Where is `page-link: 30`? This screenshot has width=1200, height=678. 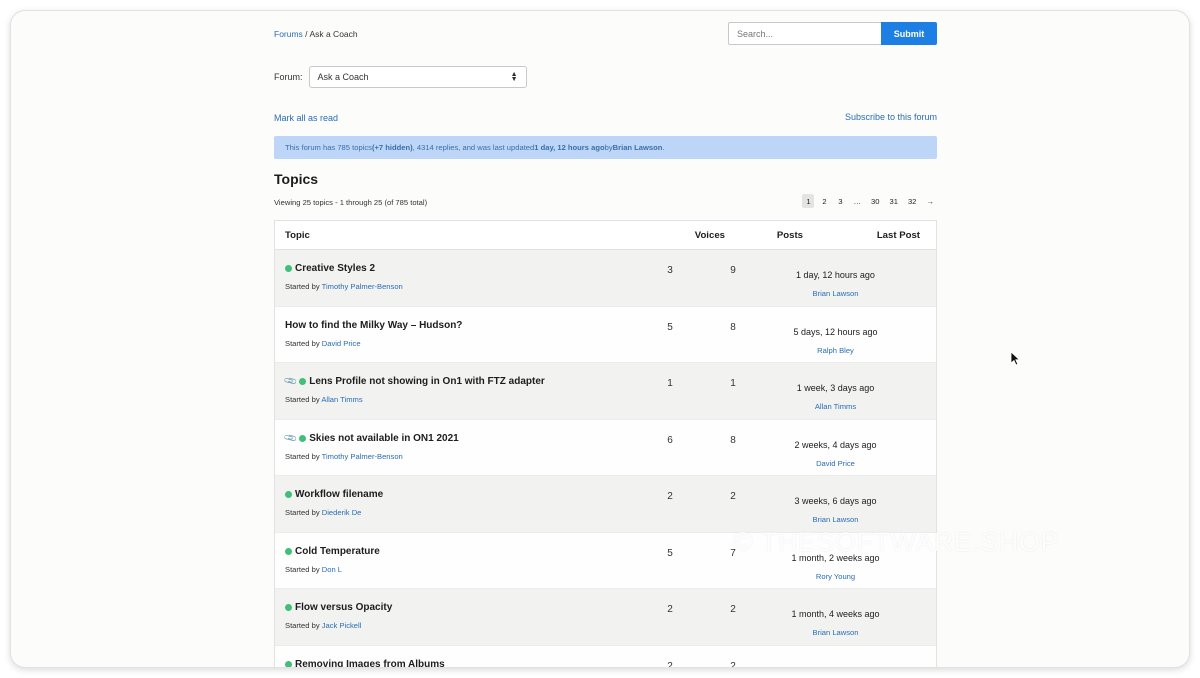 page-link: 30 is located at coordinates (875, 201).